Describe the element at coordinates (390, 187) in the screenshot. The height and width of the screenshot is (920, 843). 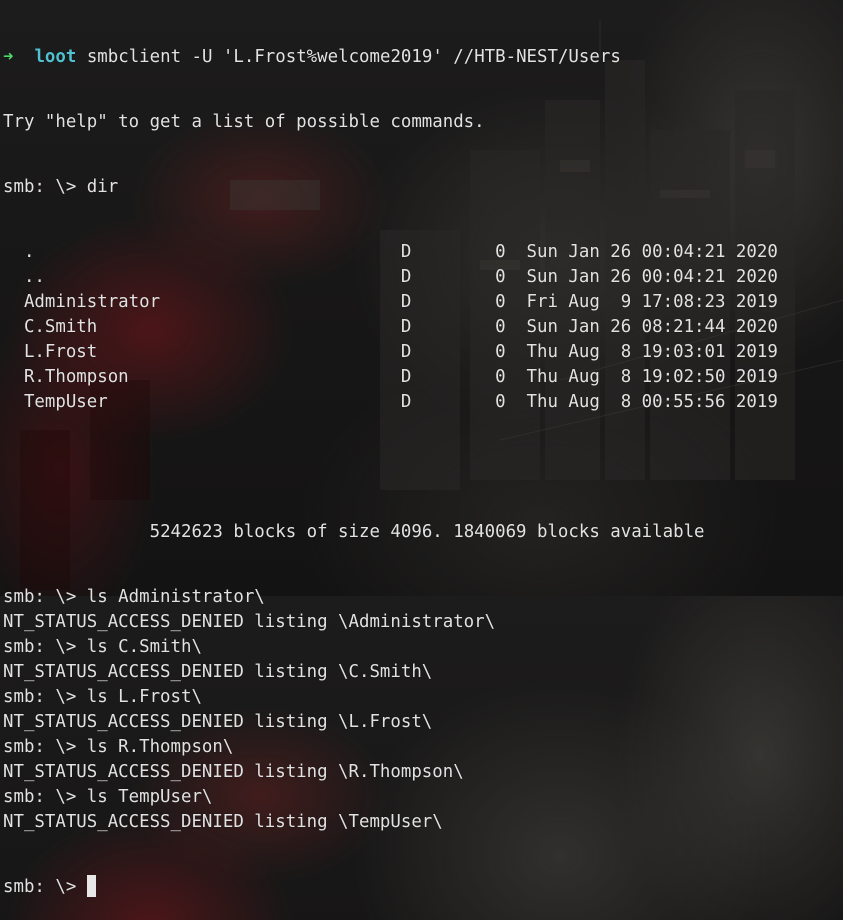
I see `dir-command-line: smb: \> dir` at that location.